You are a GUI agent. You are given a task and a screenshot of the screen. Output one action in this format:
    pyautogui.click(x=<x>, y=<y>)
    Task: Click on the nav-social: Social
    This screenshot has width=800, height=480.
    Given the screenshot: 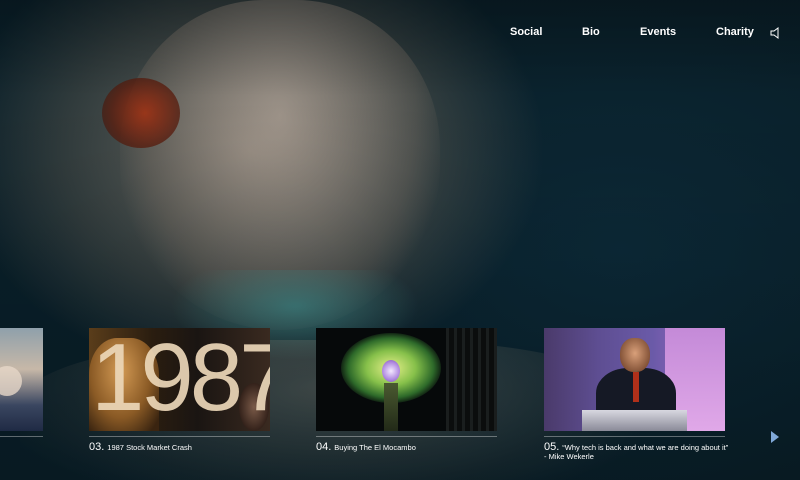 What is the action you would take?
    pyautogui.click(x=526, y=32)
    